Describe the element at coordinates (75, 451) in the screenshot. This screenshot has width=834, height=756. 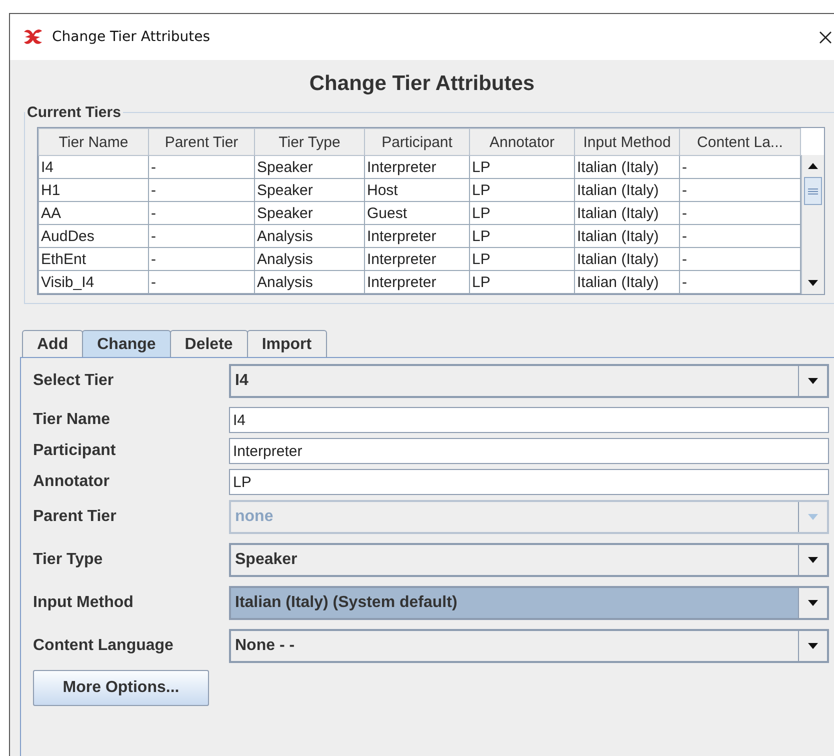
I see `field-label: Participant` at that location.